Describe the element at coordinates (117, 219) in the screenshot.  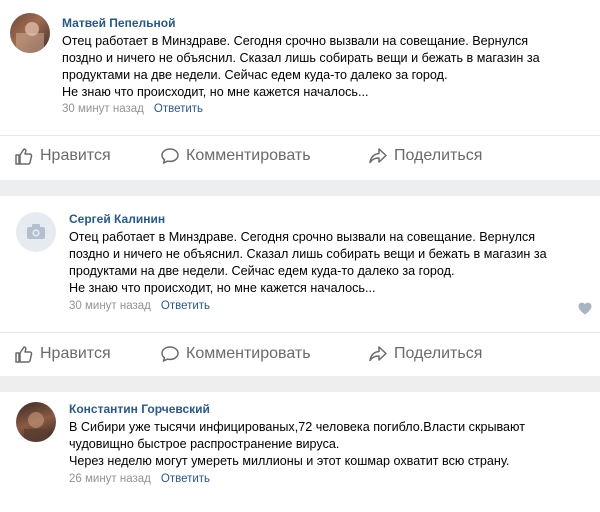
I see `author-name: Сергей Калинин` at that location.